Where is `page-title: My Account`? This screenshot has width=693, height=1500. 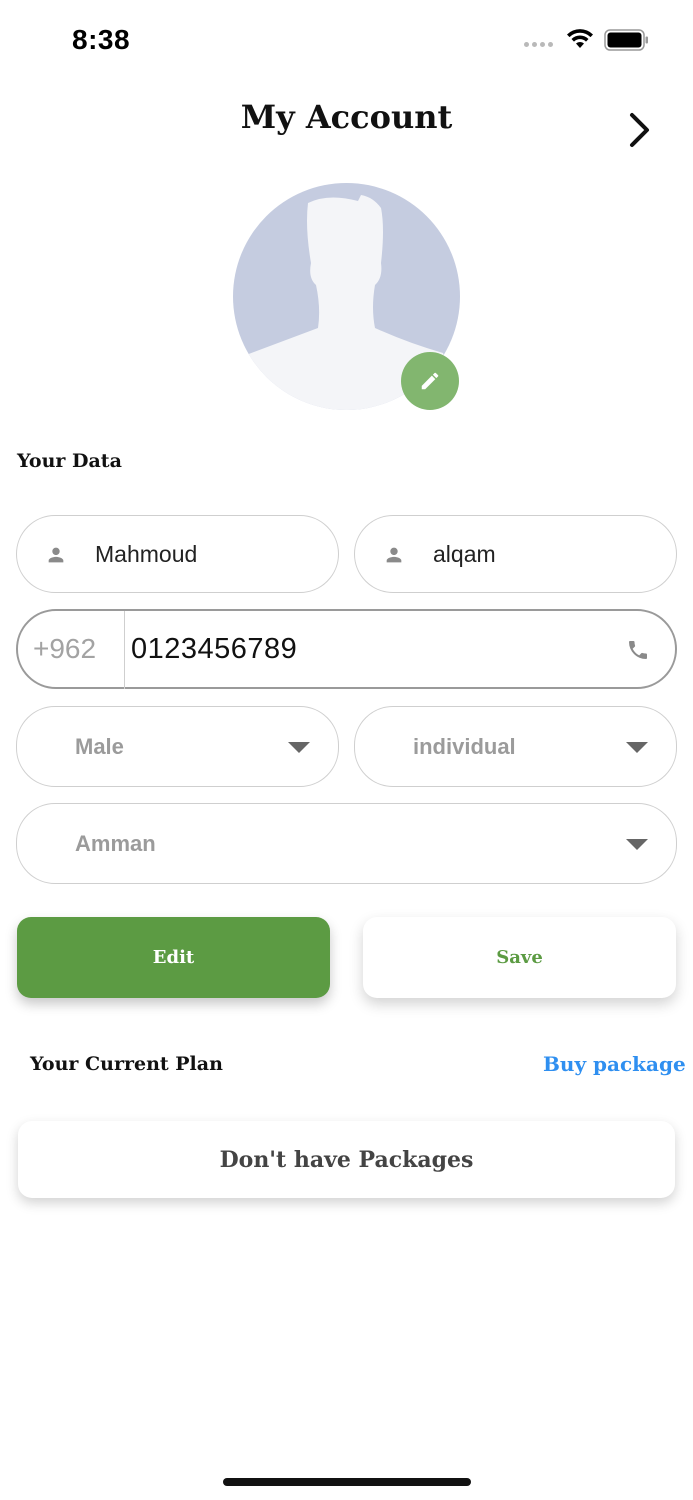
page-title: My Account is located at coordinates (346, 117).